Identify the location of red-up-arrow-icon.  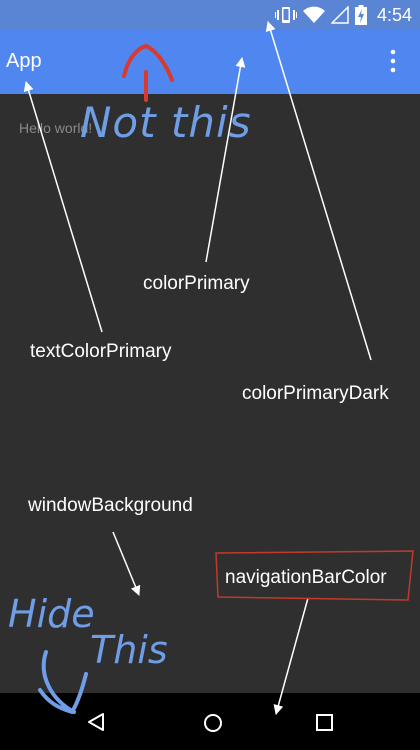
(148, 73).